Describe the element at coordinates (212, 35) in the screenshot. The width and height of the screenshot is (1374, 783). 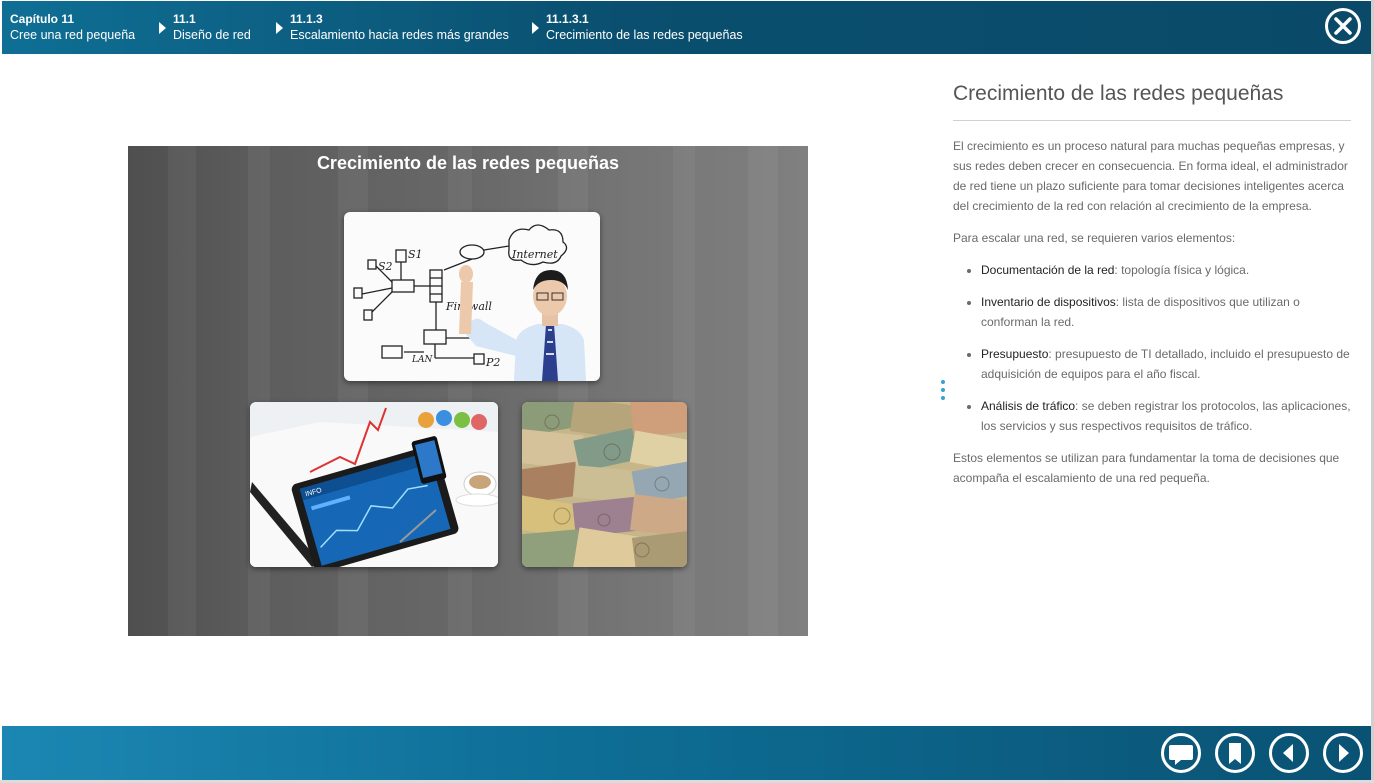
I see `breadcrumb-label: Diseño de red` at that location.